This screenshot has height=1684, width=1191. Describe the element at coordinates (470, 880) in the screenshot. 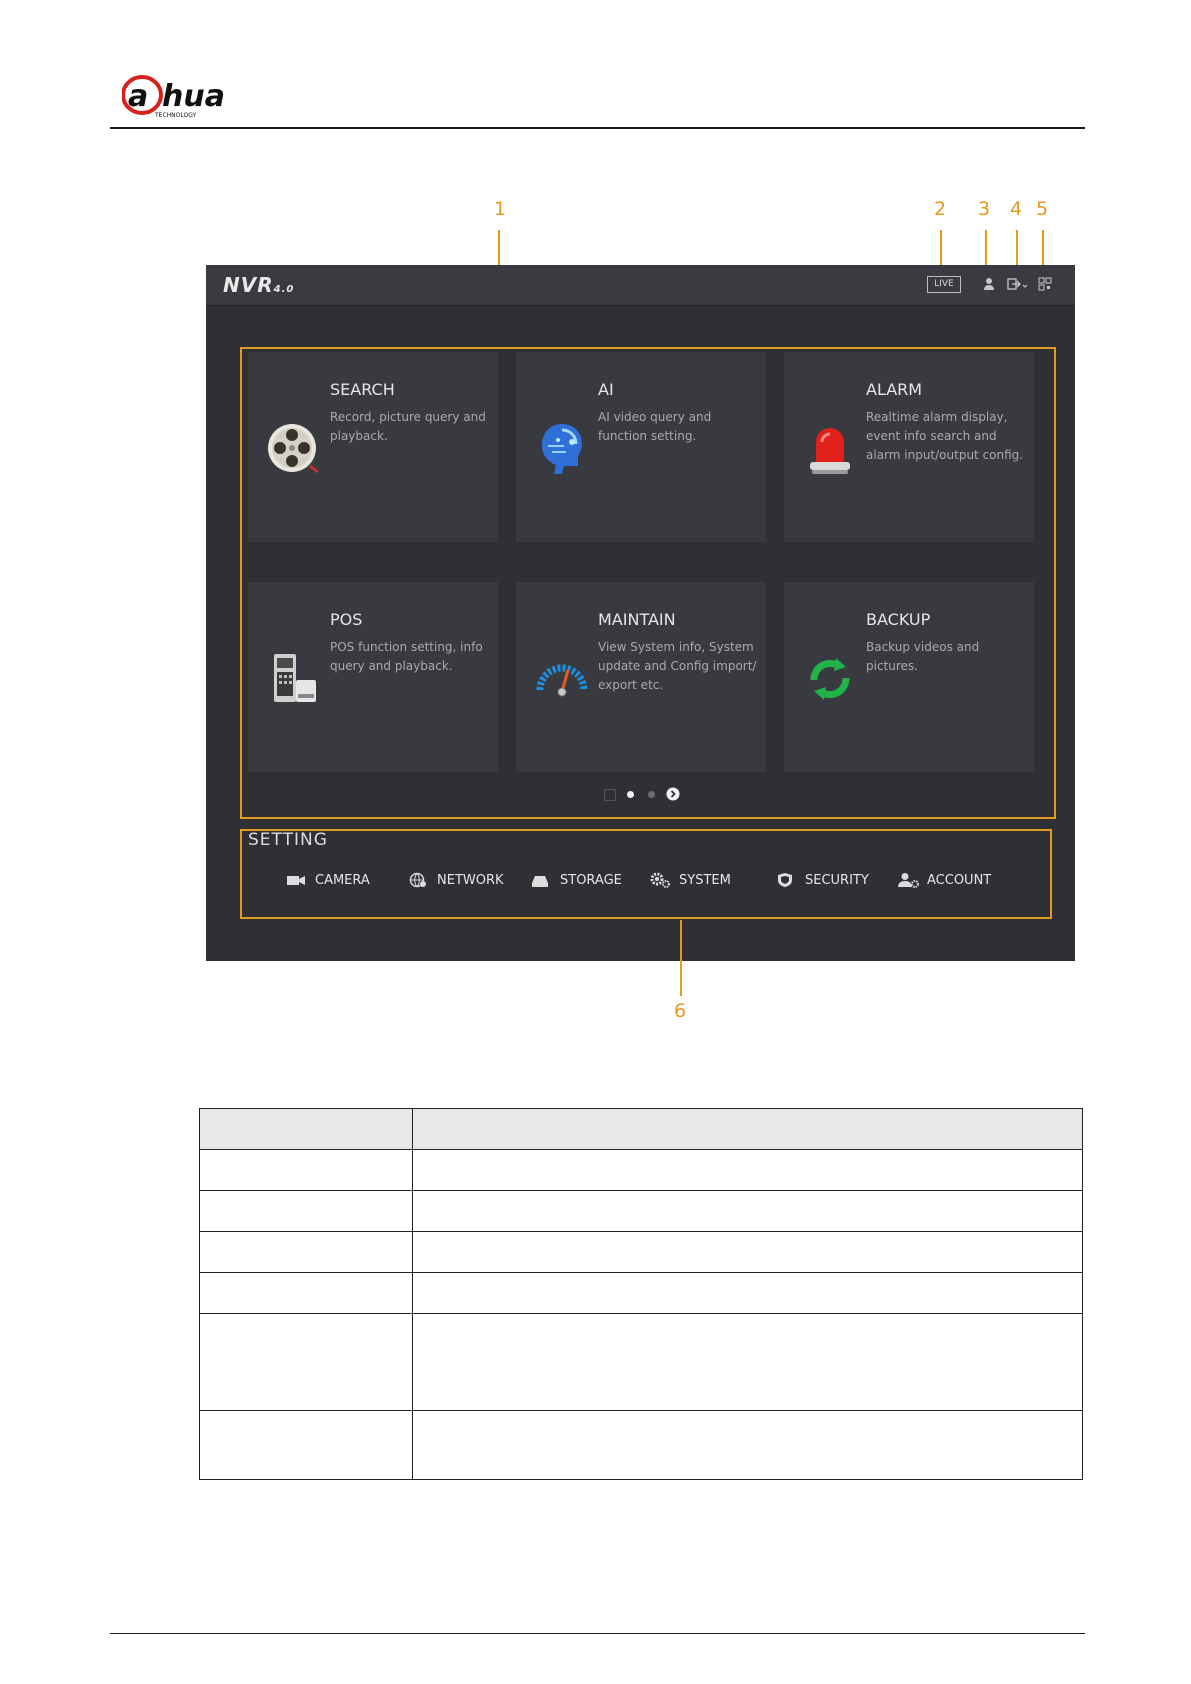

I see `setting-label: NETWORK` at that location.